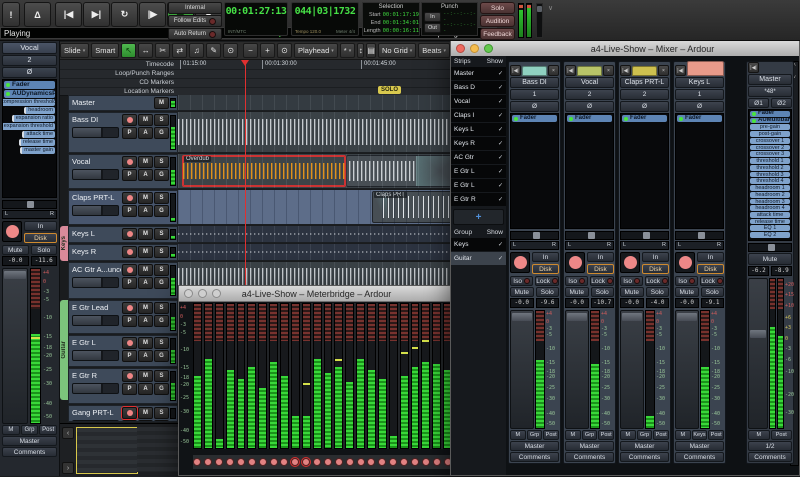  I want to click on processor-audynamicspro: AUDynamicsPro, so click(29, 94).